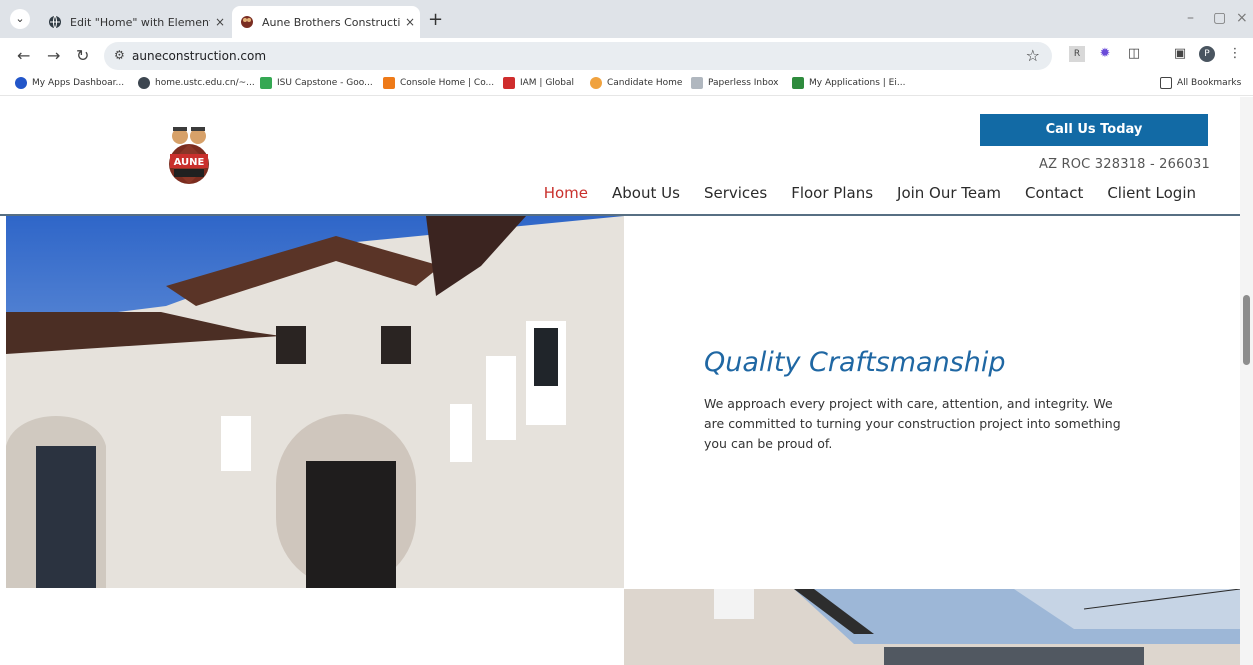  What do you see at coordinates (199, 56) in the screenshot?
I see `url-text: auneconstruction.com` at bounding box center [199, 56].